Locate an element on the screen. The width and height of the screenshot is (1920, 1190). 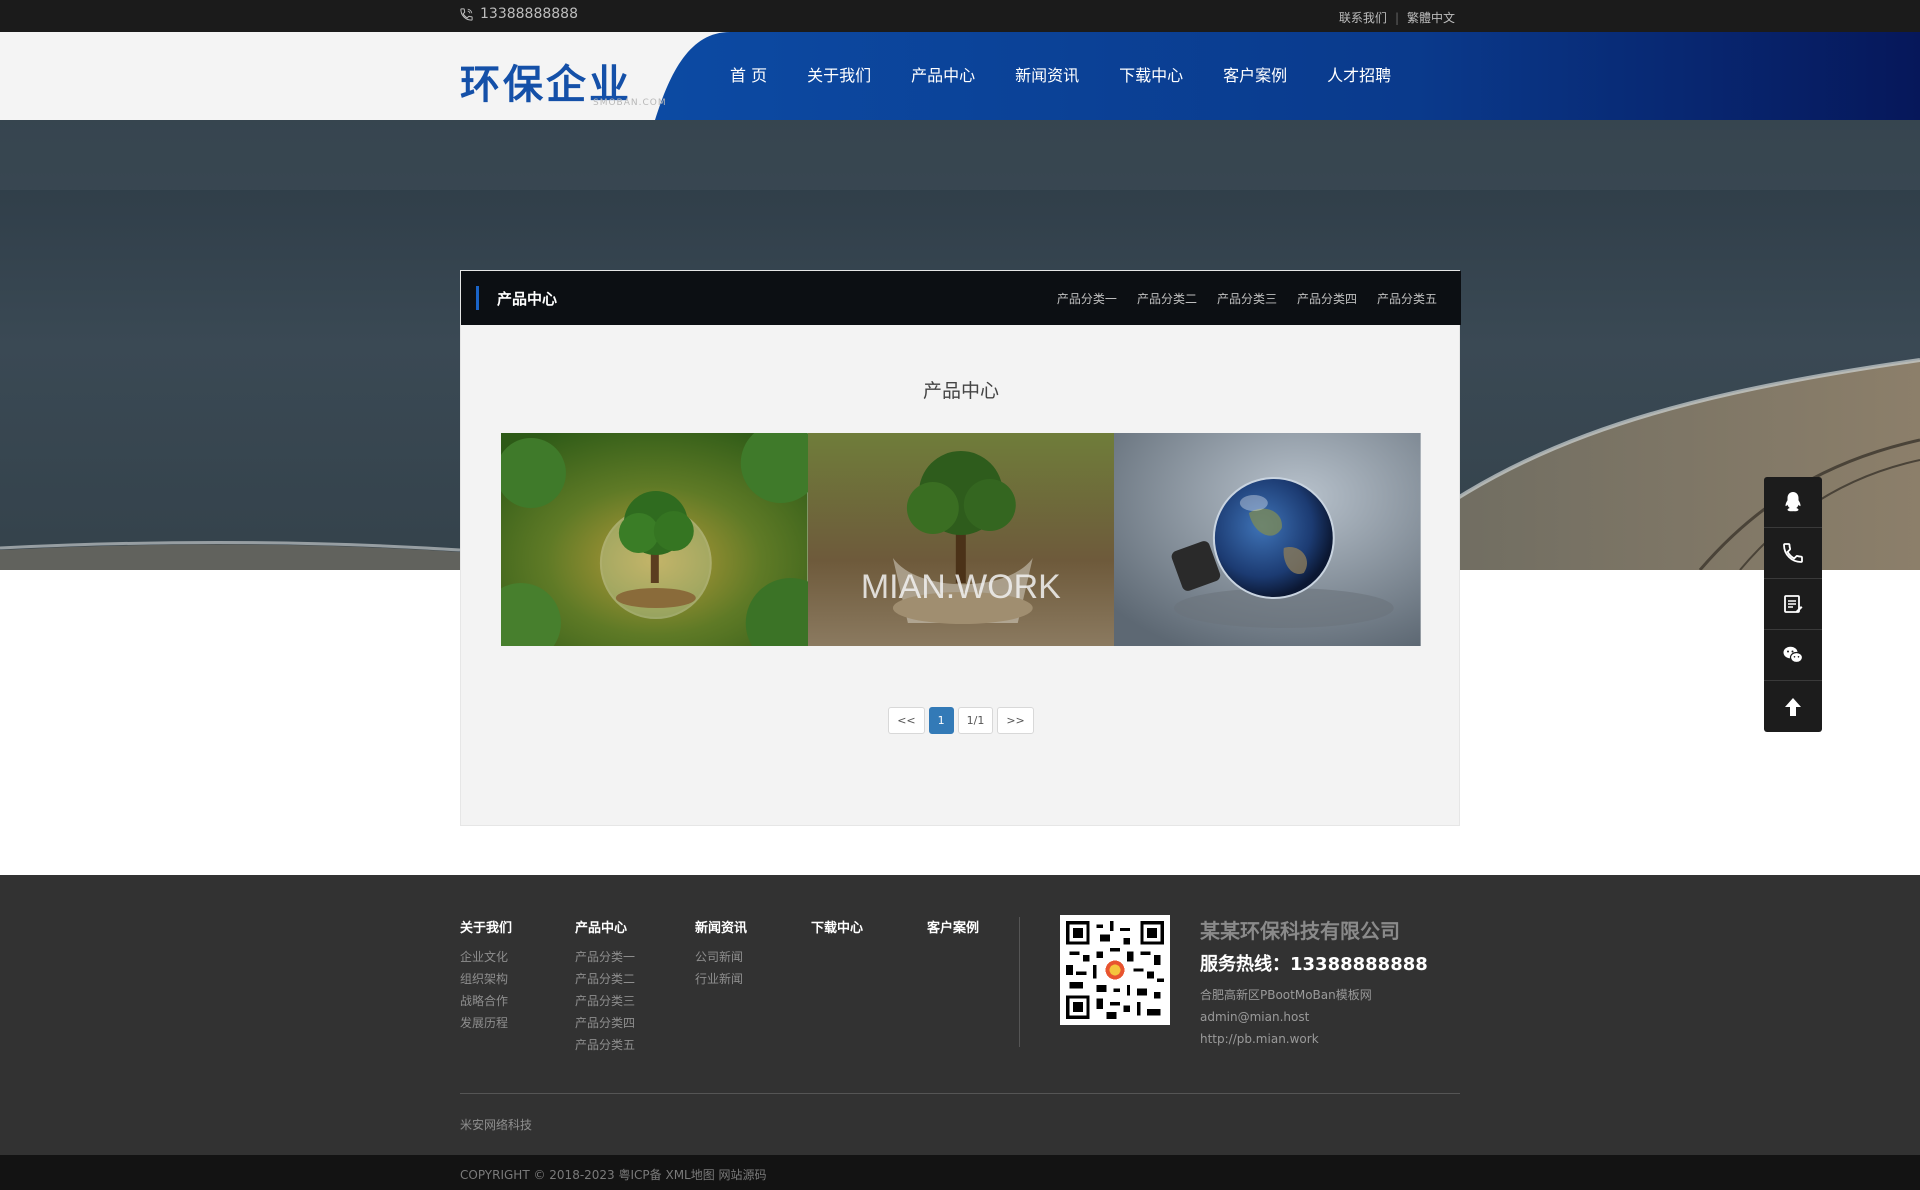
footer-link: 发展历程 is located at coordinates (486, 1023).